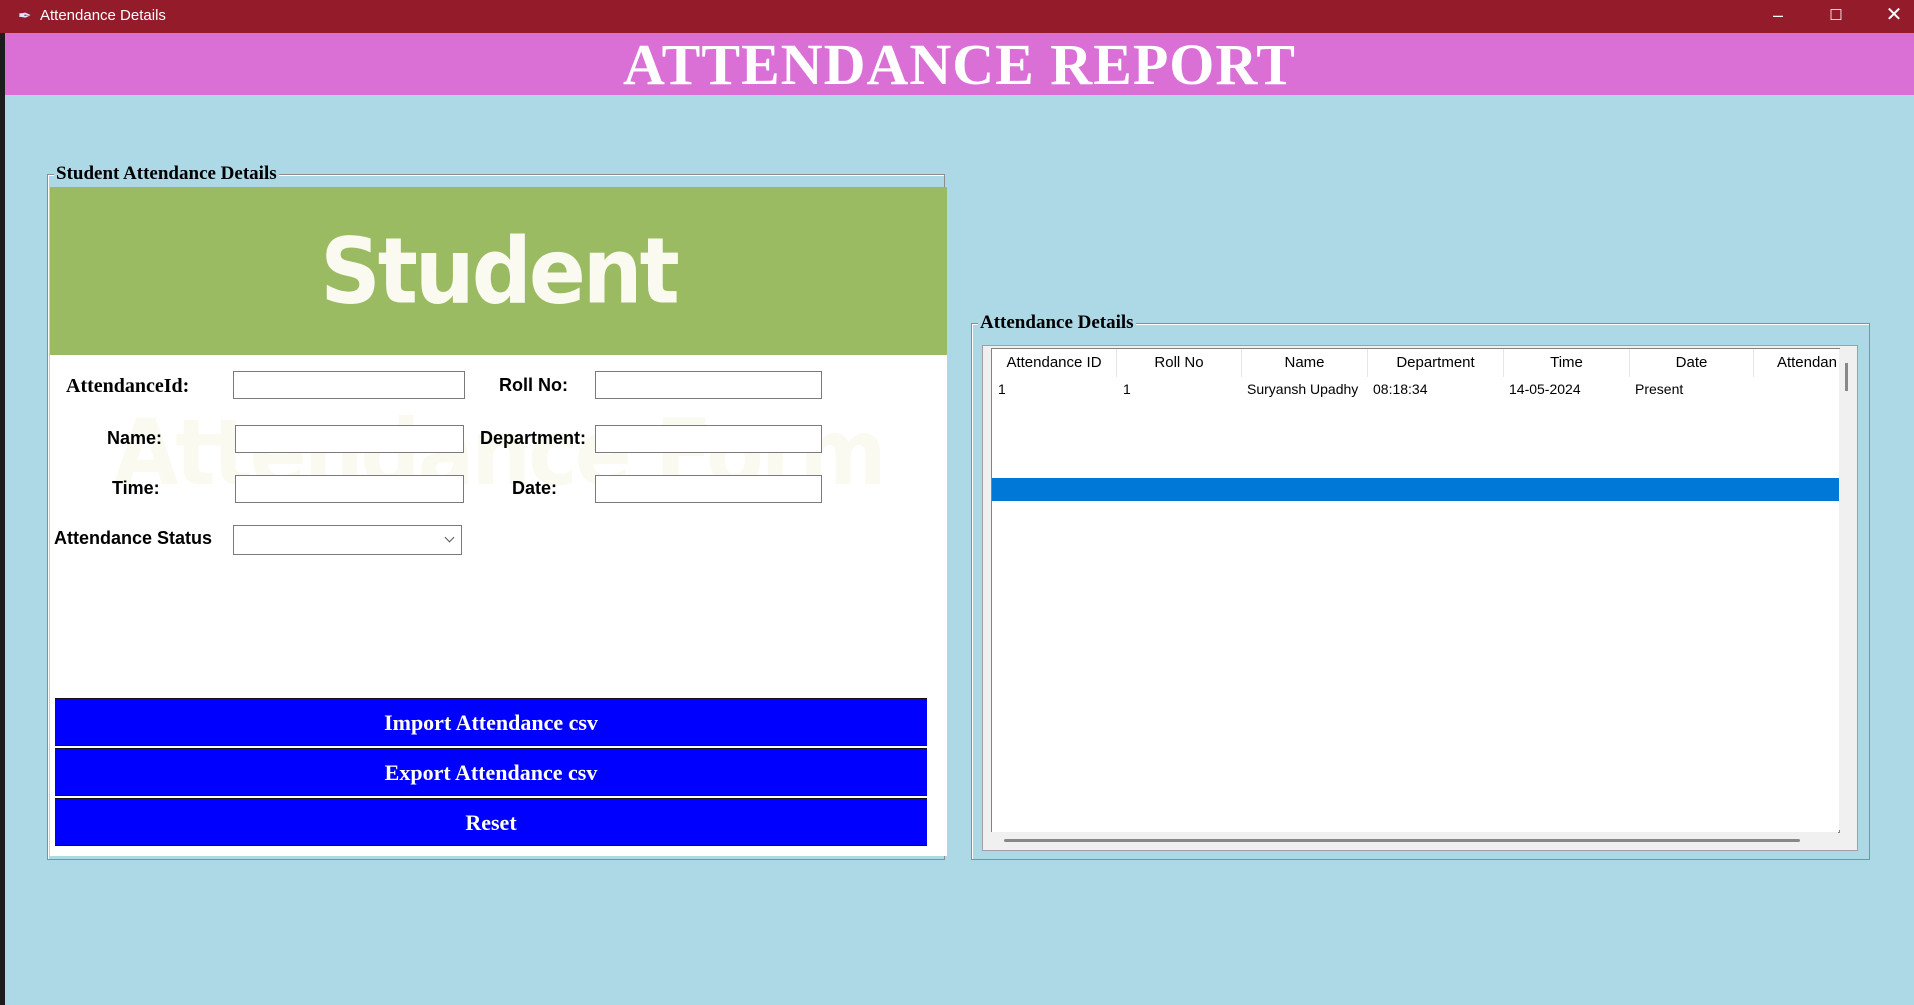 This screenshot has width=1914, height=1005. I want to click on time-input, so click(349, 489).